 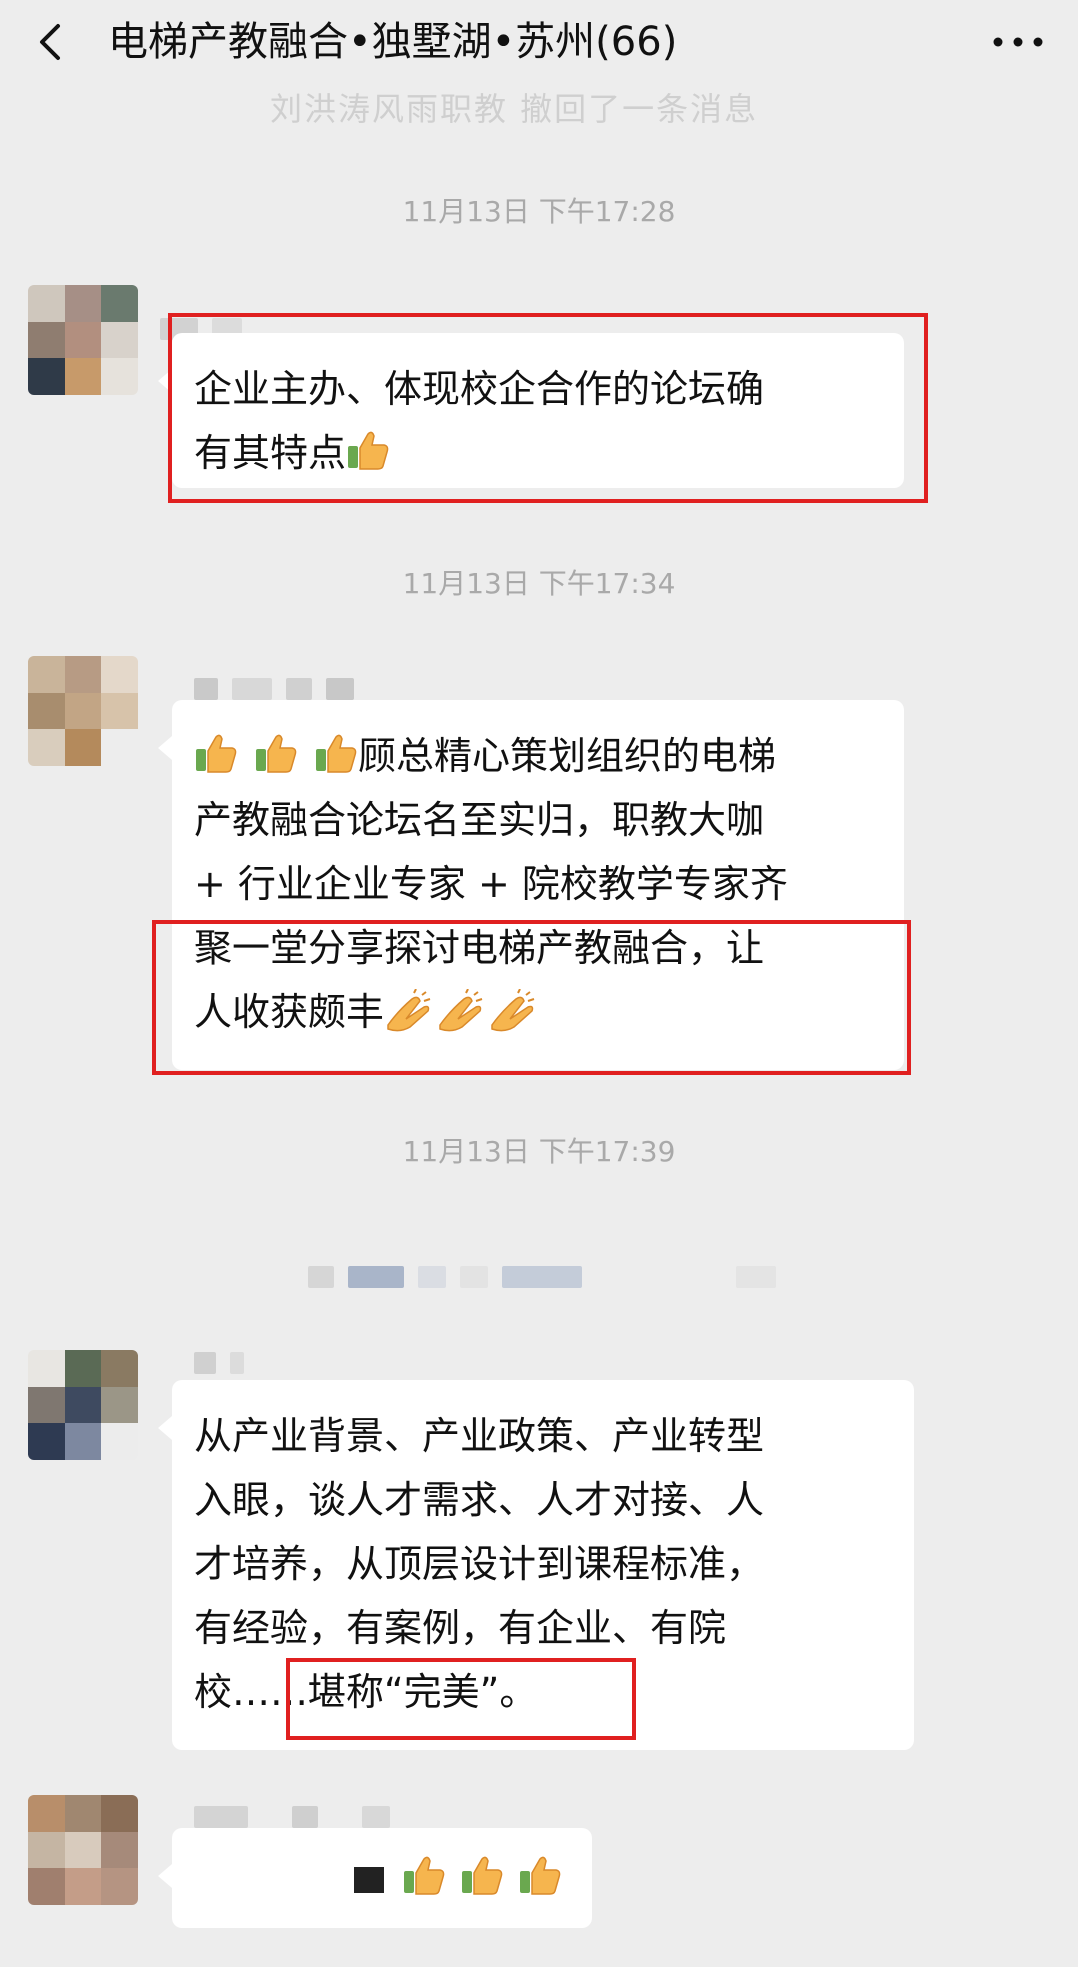 What do you see at coordinates (539, 211) in the screenshot?
I see `message-timestamp: 11月13日 下午17:28` at bounding box center [539, 211].